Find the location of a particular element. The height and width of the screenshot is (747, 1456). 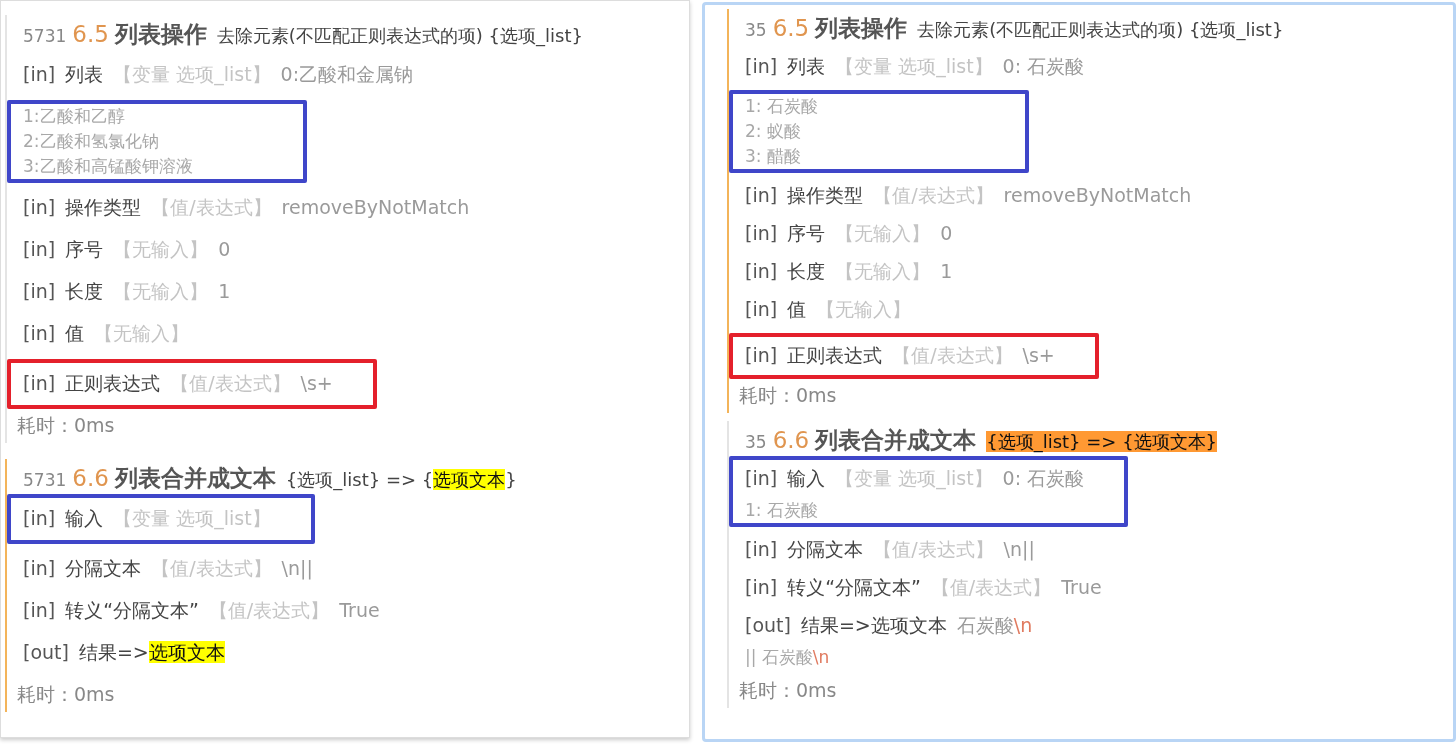

step-subtitle: {选项_list} => {选项文本} is located at coordinates (1102, 442).